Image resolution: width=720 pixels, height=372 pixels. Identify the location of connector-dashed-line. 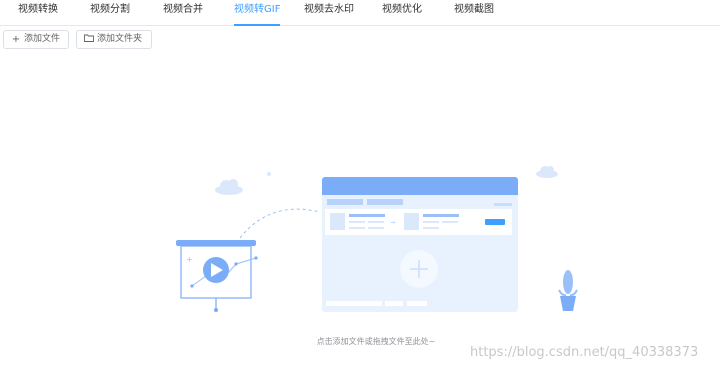
(280, 223).